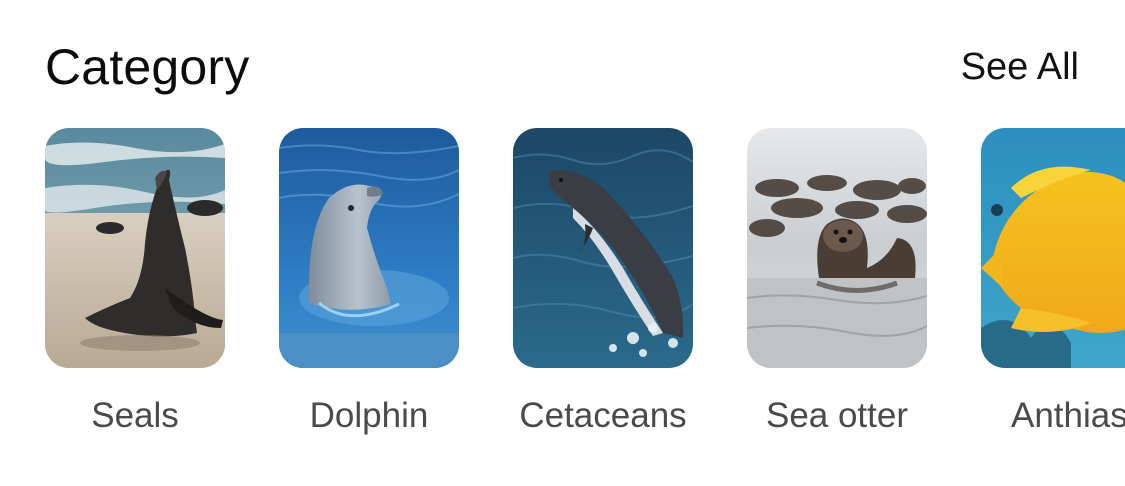  I want to click on category-card-anthias: Anthias, so click(1053, 281).